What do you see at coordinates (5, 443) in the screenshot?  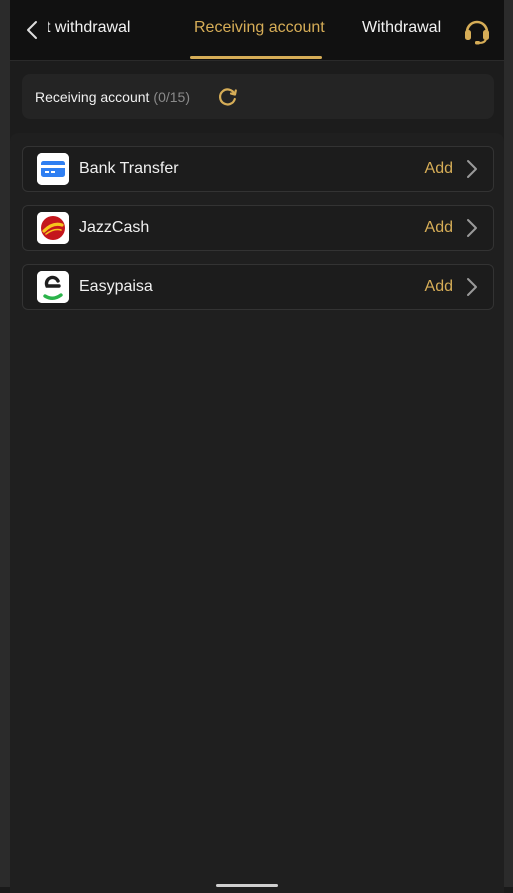 I see `left-rail` at bounding box center [5, 443].